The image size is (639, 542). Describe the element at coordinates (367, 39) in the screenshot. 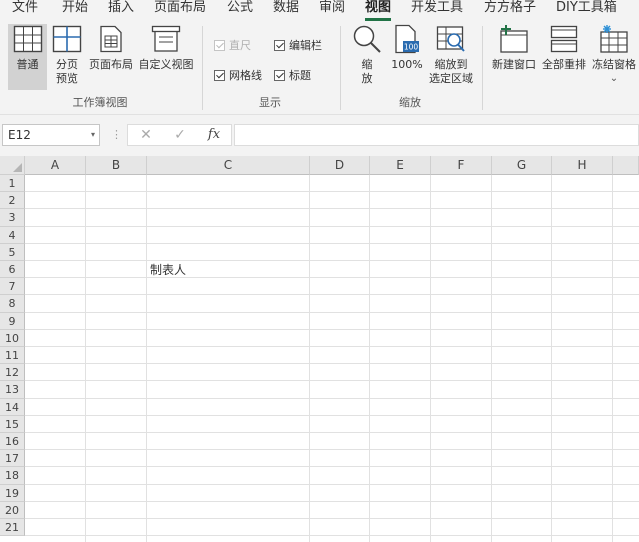

I see `magnifier-icon` at that location.